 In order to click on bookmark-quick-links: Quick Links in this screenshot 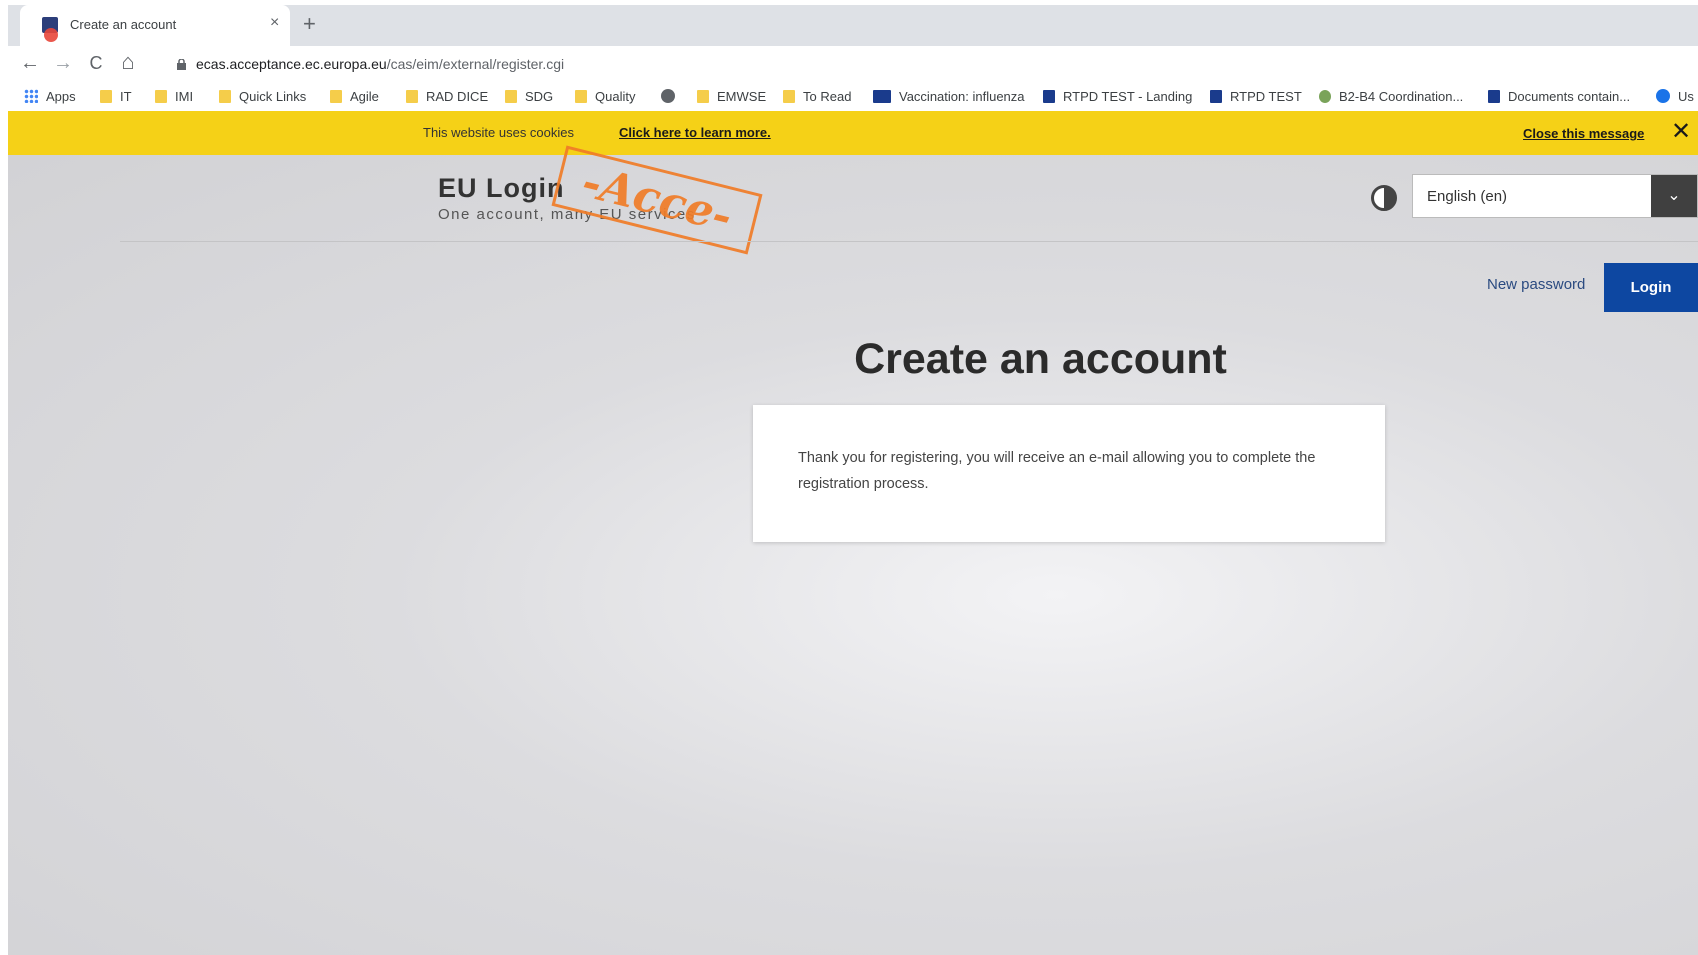, I will do `click(262, 96)`.